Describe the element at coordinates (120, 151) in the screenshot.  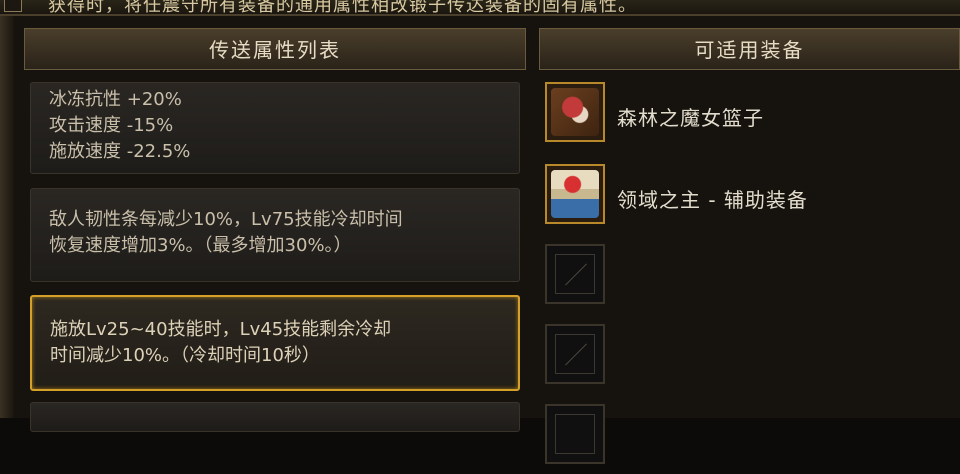
I see `stat-row: 施放速度 -22.5%` at that location.